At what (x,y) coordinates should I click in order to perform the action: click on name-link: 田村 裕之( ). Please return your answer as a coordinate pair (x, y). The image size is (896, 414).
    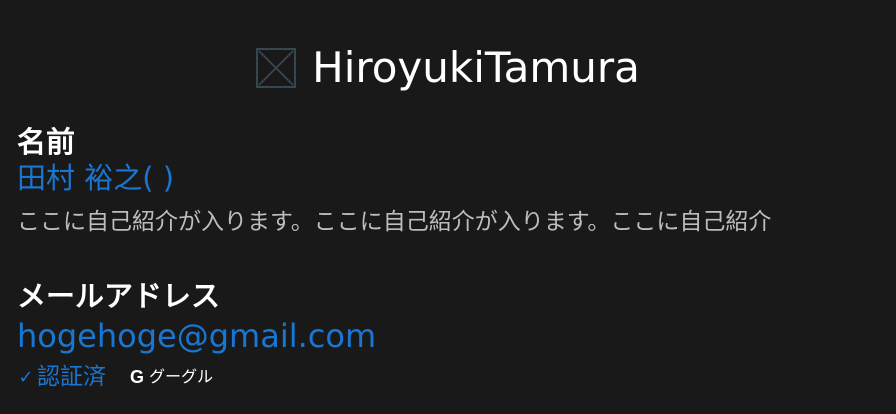
    Looking at the image, I should click on (447, 178).